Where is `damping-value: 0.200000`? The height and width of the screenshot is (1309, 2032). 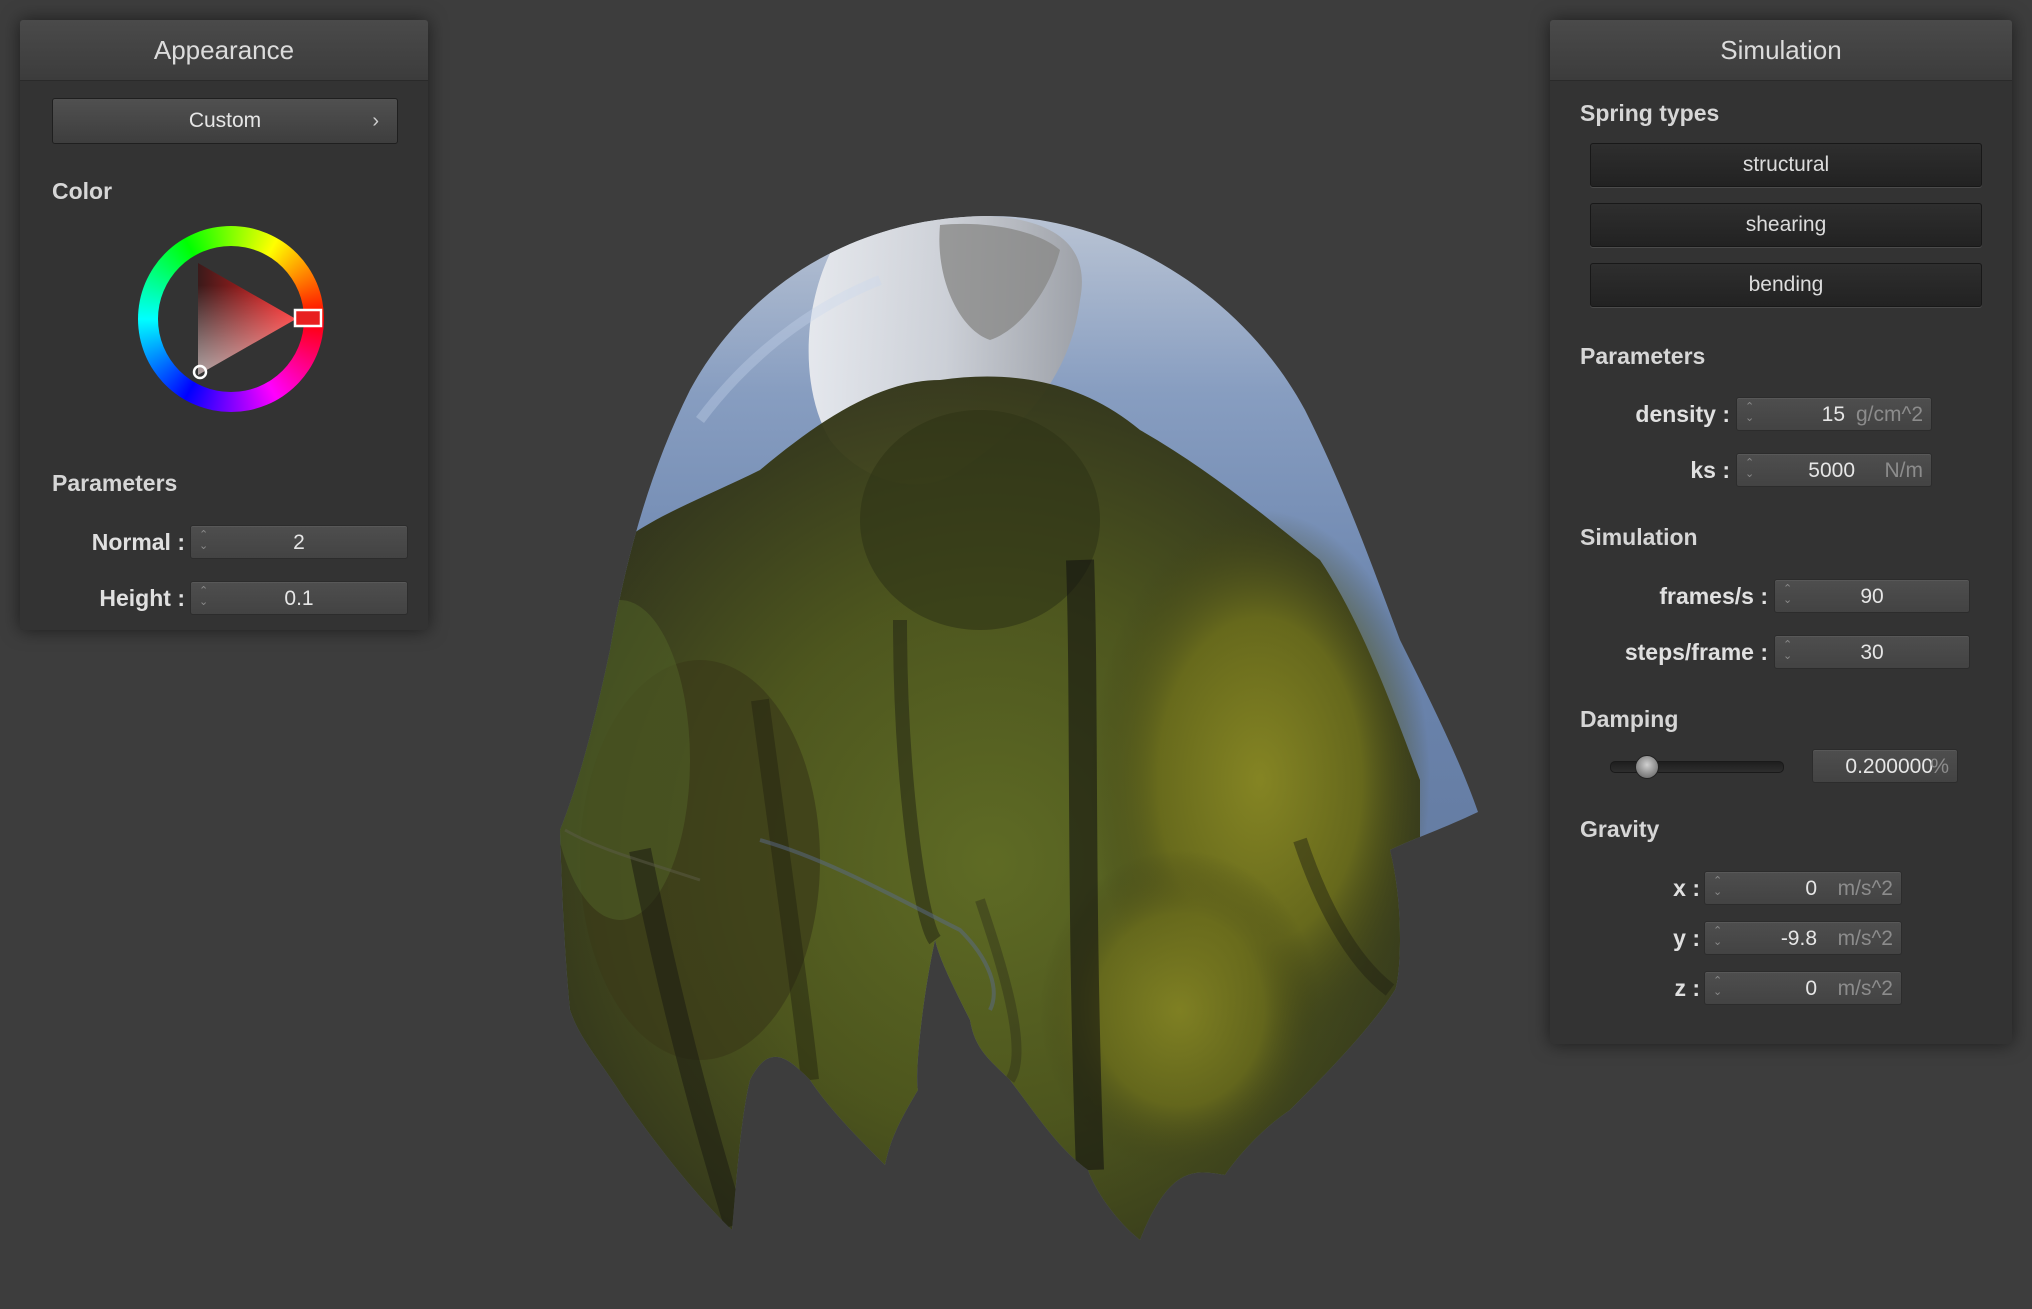 damping-value: 0.200000 is located at coordinates (1889, 766).